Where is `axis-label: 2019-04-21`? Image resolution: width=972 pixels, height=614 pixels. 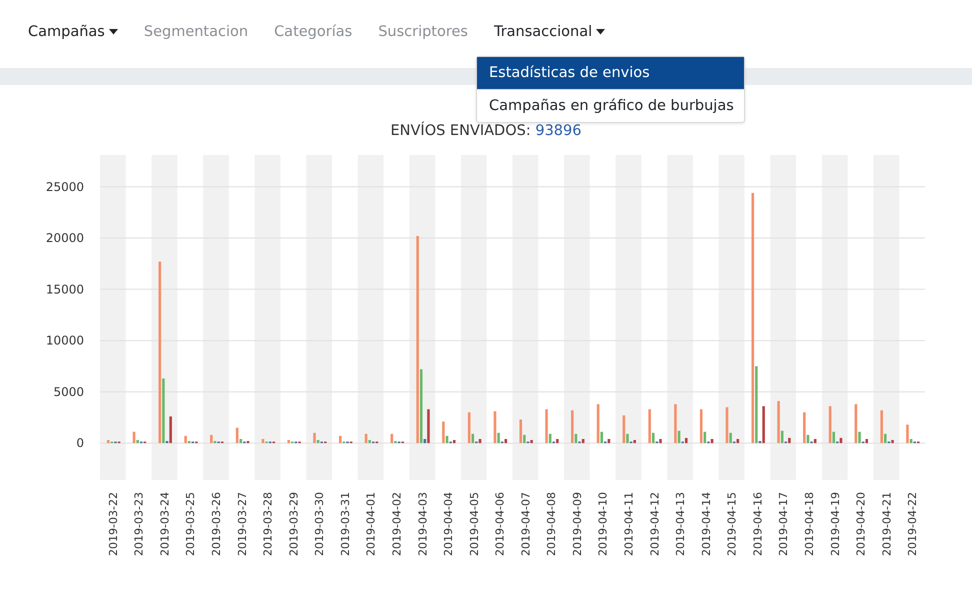
axis-label: 2019-04-21 is located at coordinates (887, 524).